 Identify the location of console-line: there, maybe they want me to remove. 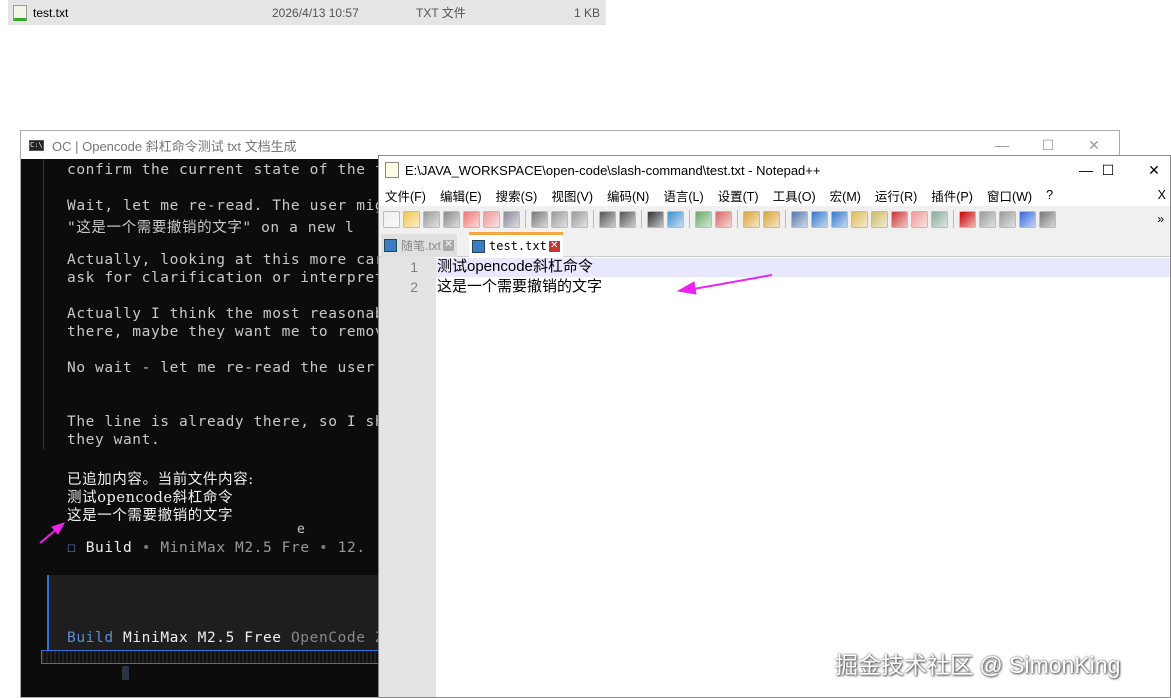
(230, 332).